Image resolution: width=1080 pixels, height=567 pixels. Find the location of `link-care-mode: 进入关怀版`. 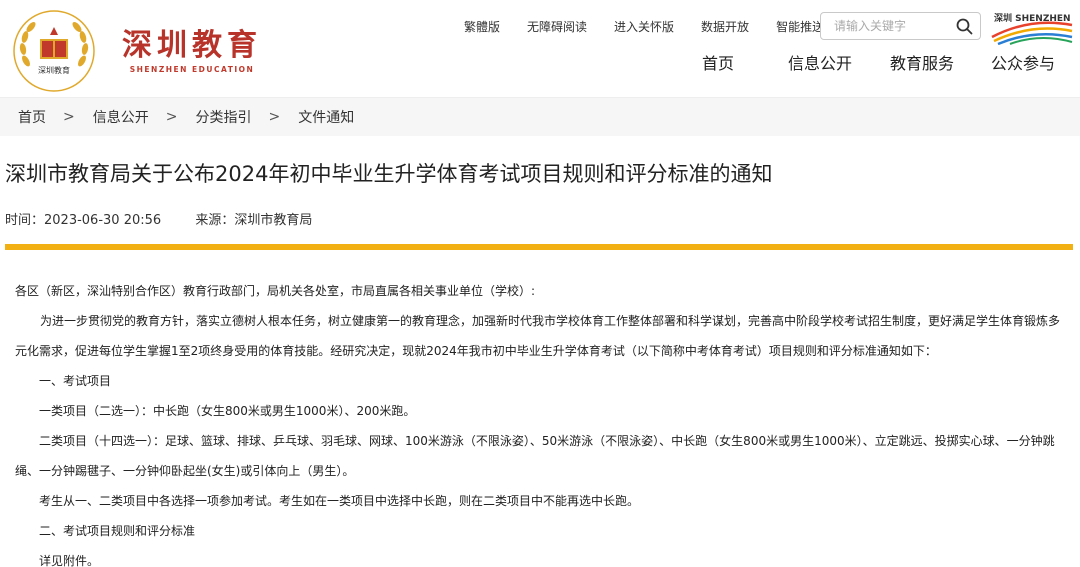

link-care-mode: 进入关怀版 is located at coordinates (644, 27).